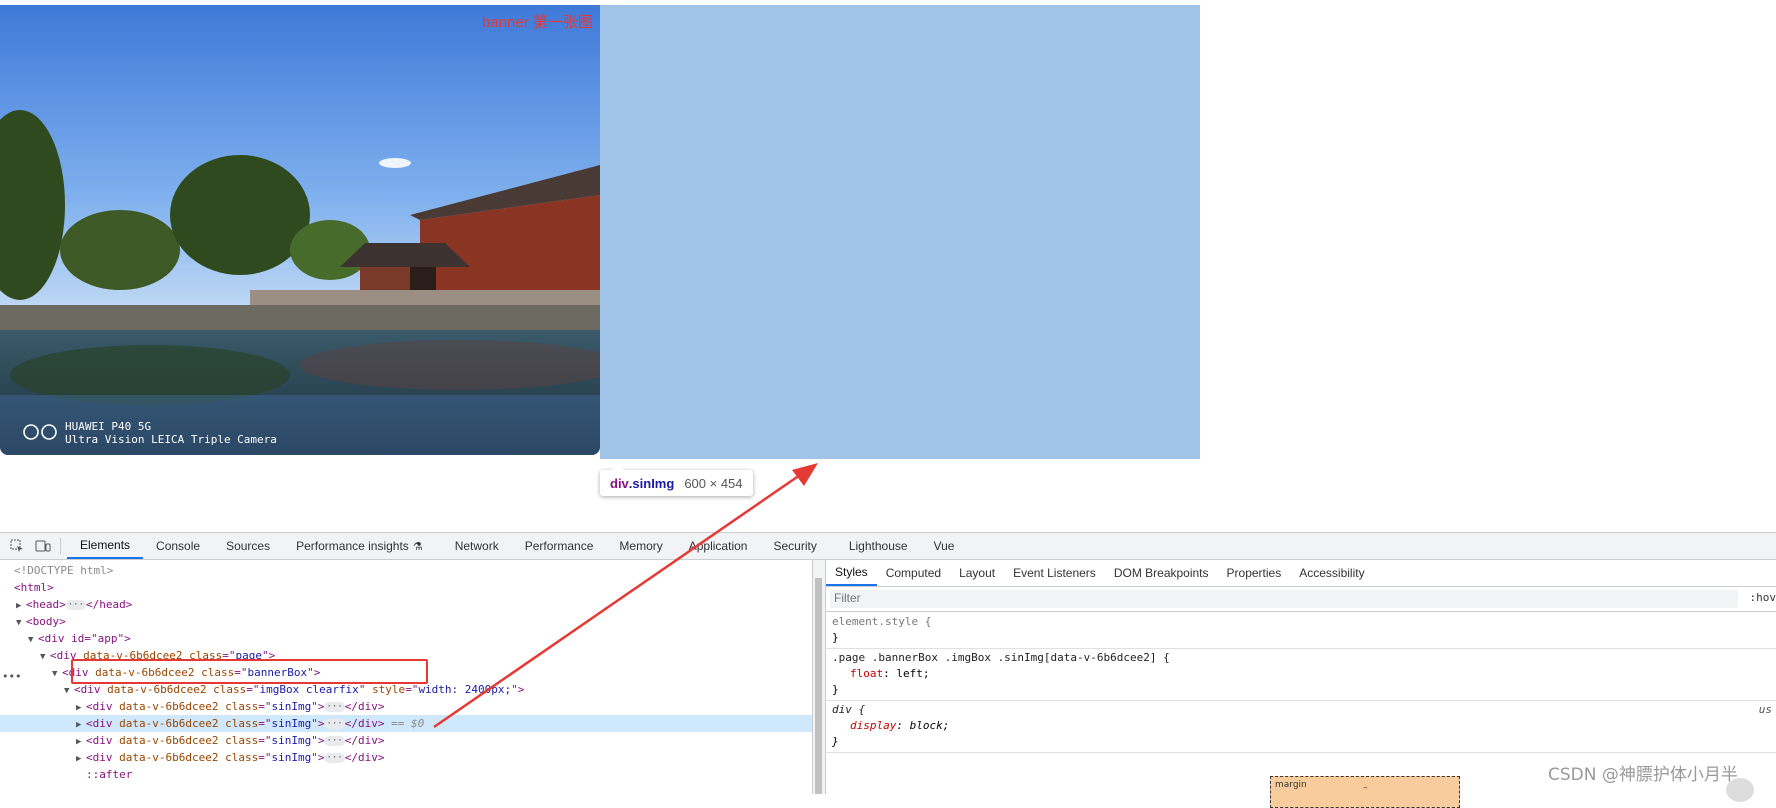  What do you see at coordinates (913, 573) in the screenshot?
I see `tab-computed: Computed` at bounding box center [913, 573].